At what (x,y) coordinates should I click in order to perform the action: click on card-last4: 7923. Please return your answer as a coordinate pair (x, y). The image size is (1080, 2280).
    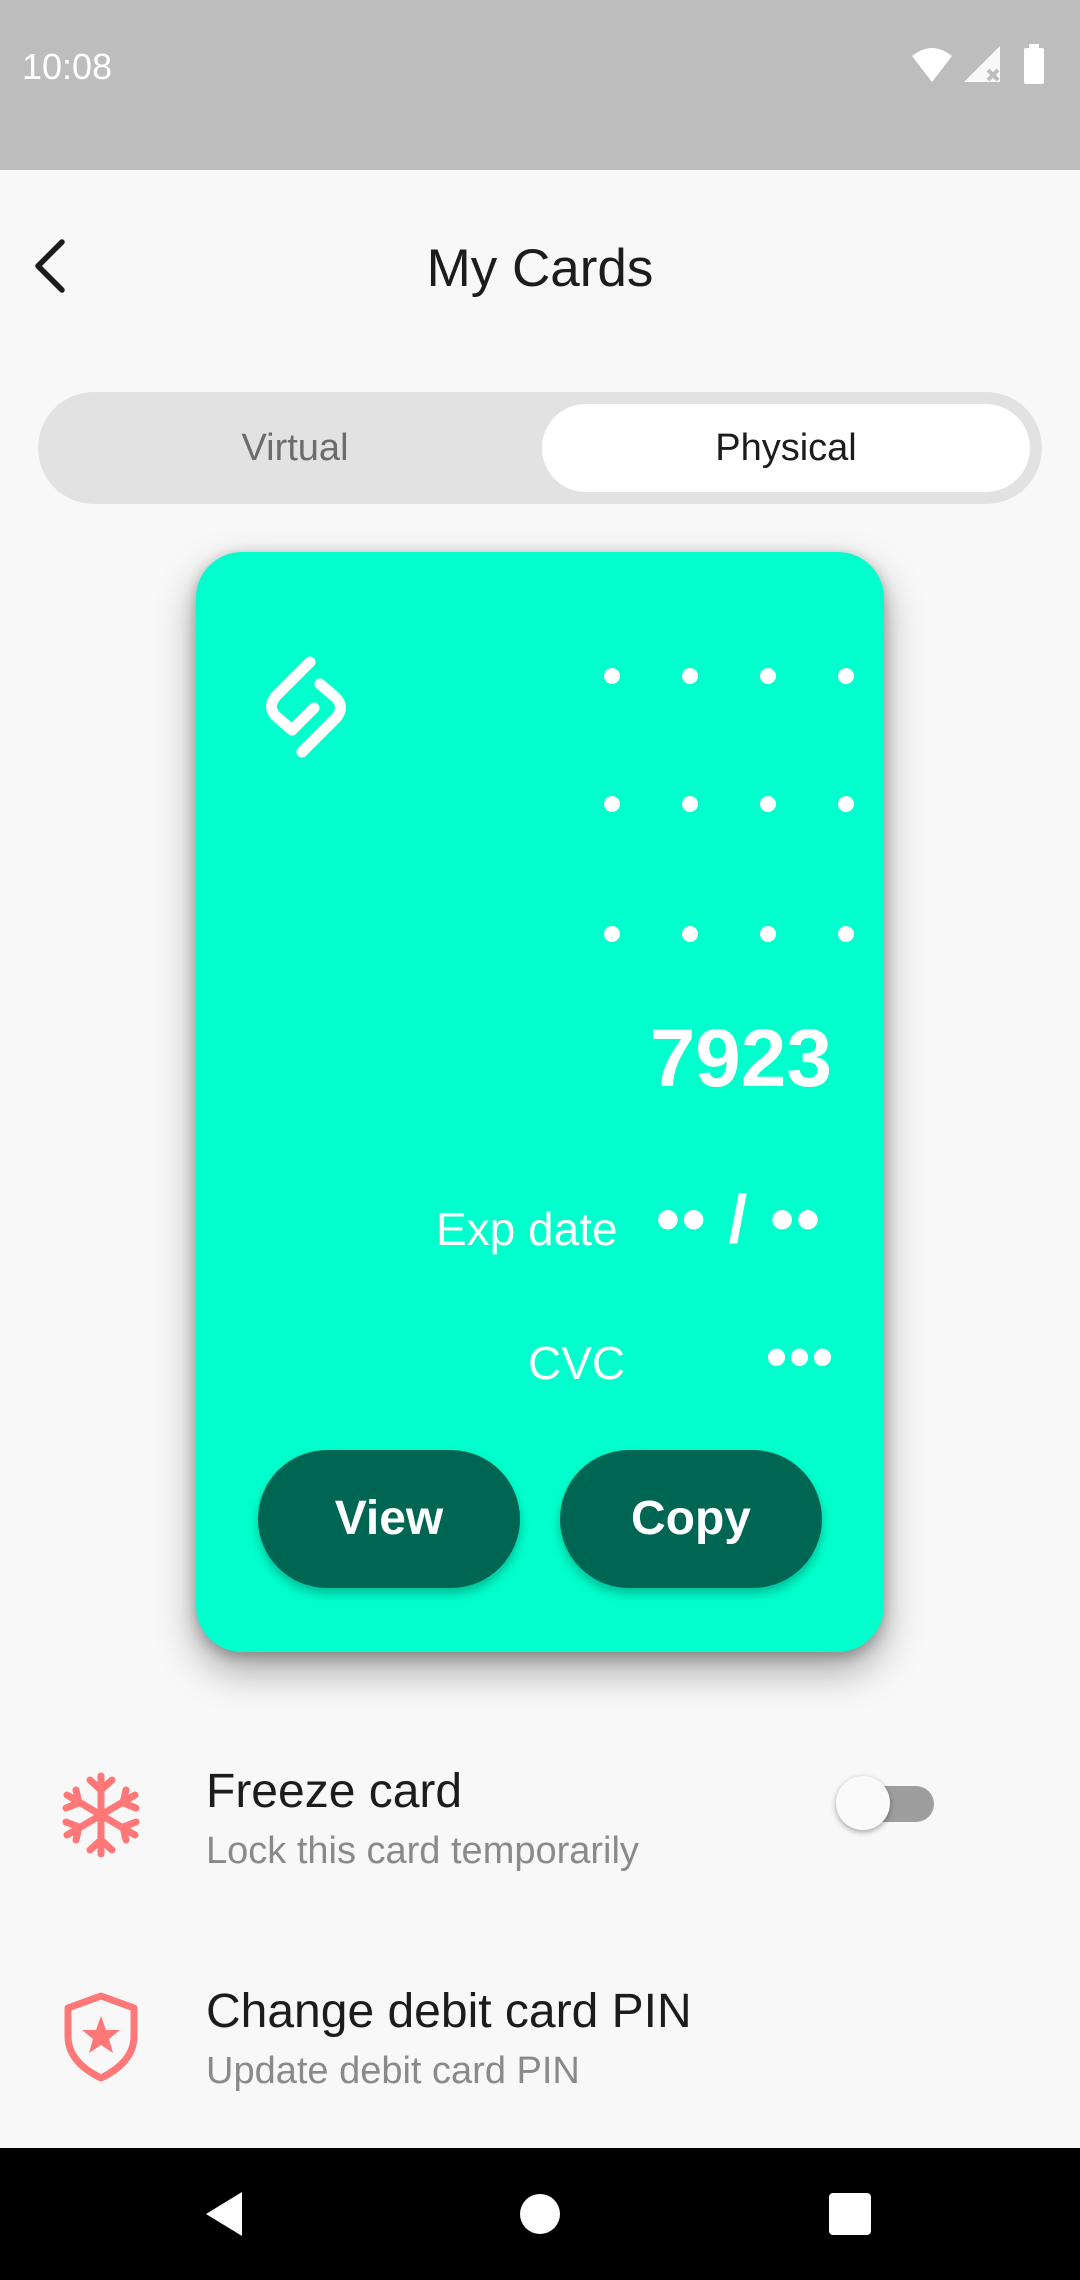
    Looking at the image, I should click on (740, 1058).